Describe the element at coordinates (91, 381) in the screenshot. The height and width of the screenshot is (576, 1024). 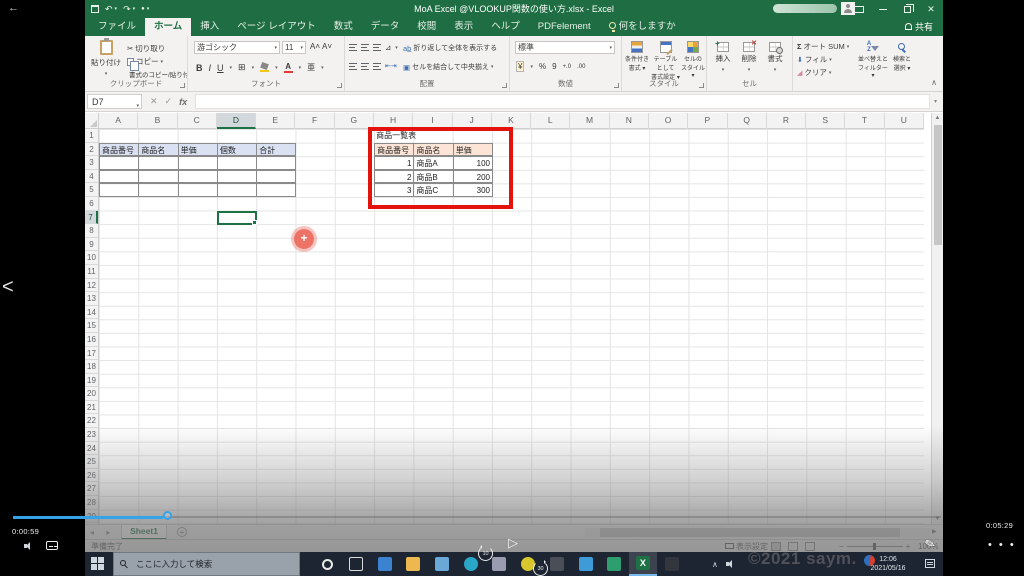
I see `row-header-19: 19` at that location.